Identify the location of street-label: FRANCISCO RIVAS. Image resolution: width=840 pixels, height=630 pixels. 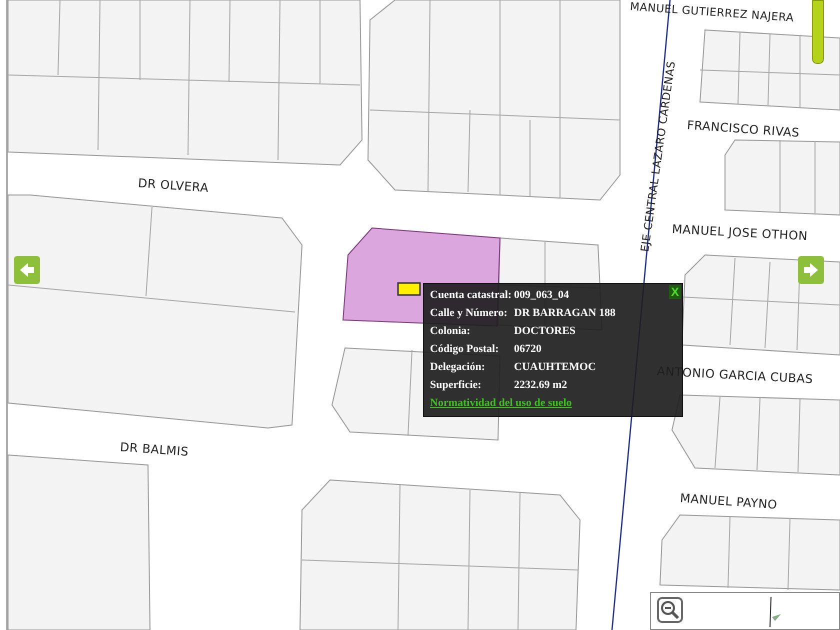
(743, 129).